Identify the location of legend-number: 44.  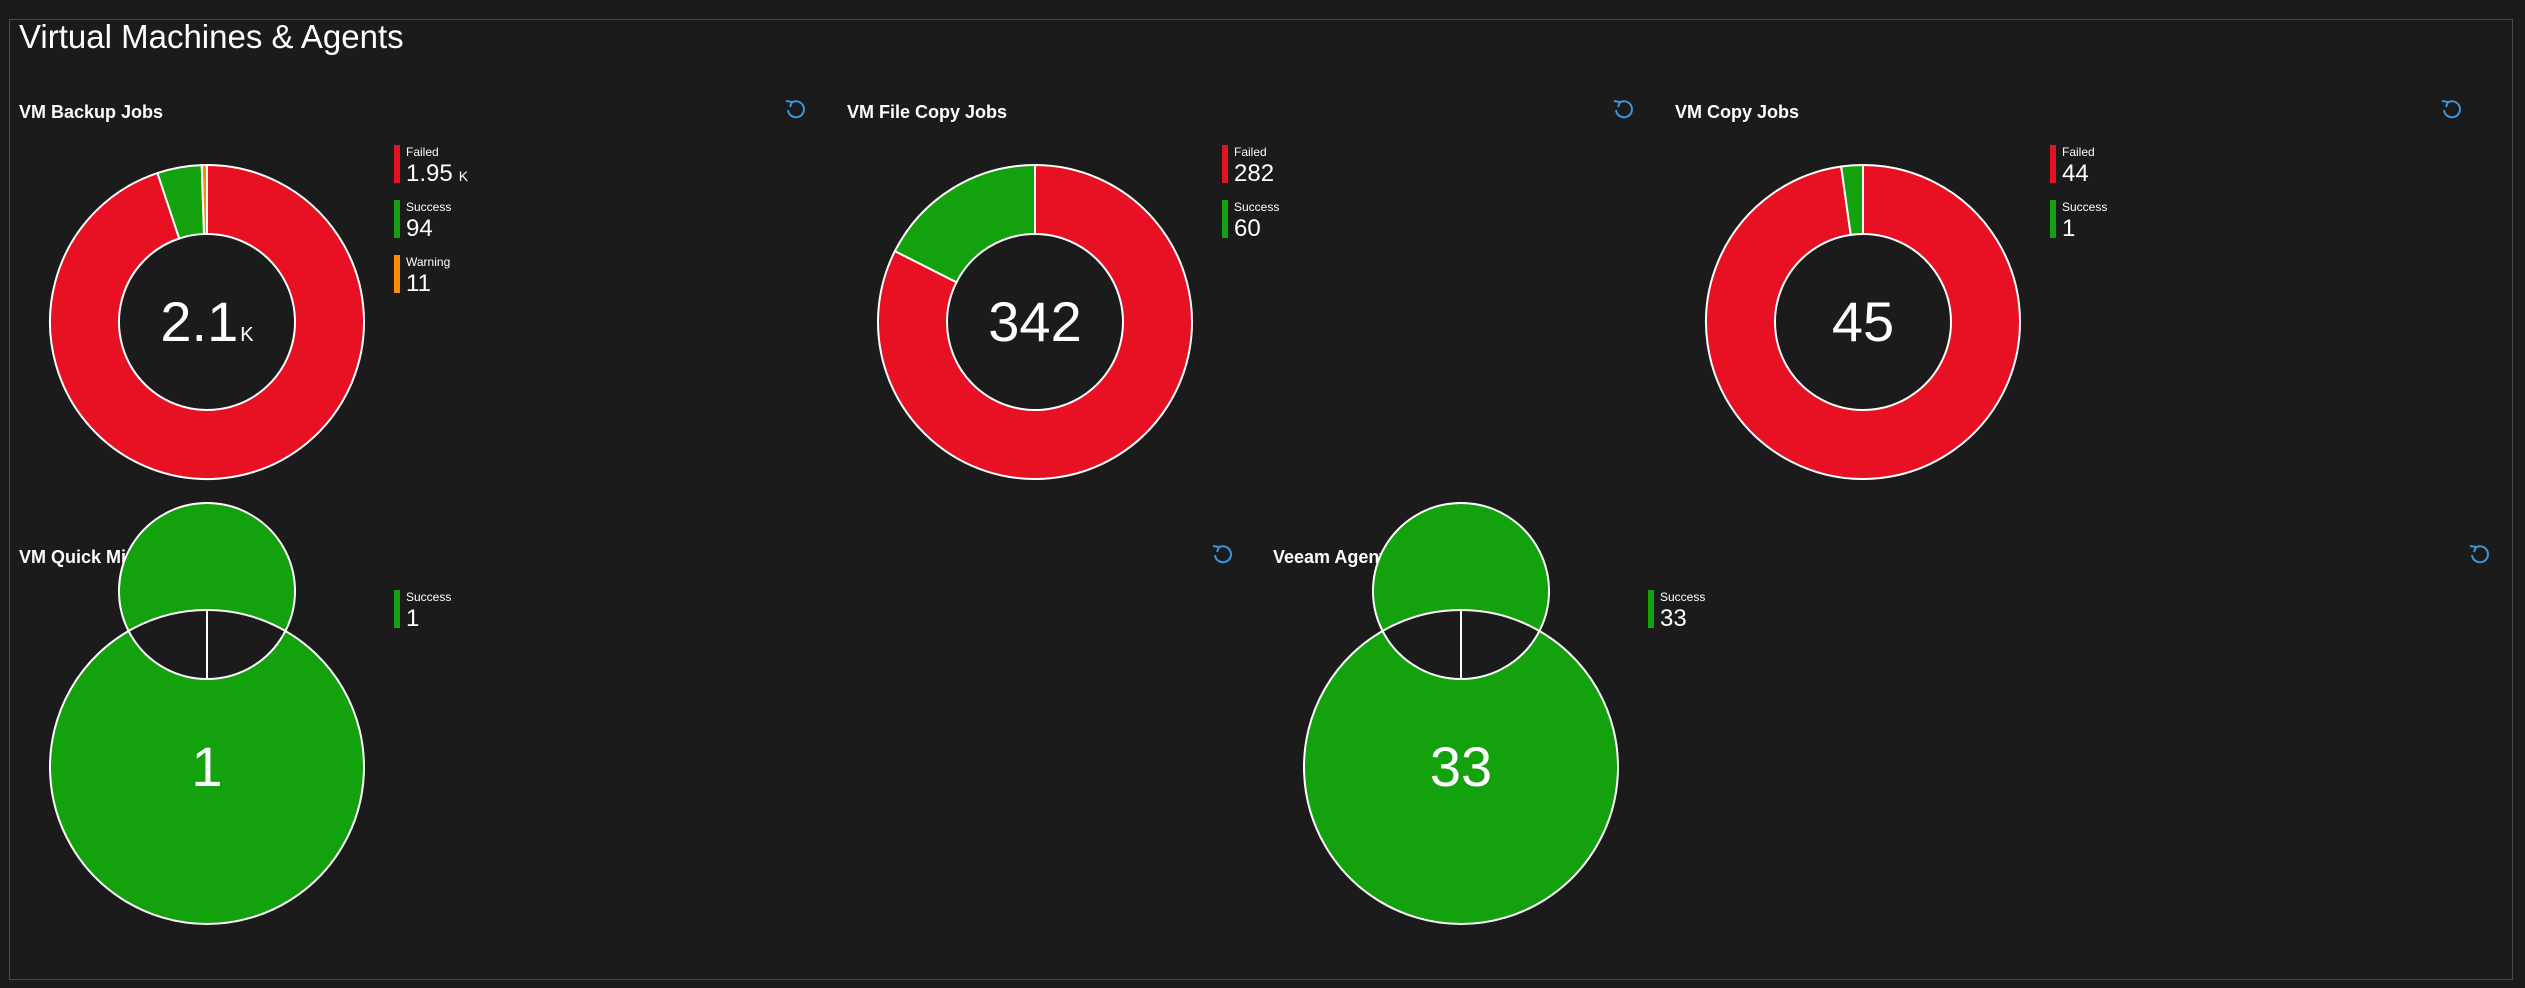
(2075, 173).